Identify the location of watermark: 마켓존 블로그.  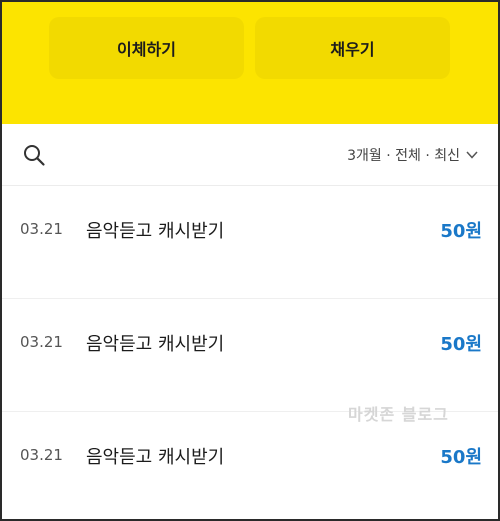
(398, 414).